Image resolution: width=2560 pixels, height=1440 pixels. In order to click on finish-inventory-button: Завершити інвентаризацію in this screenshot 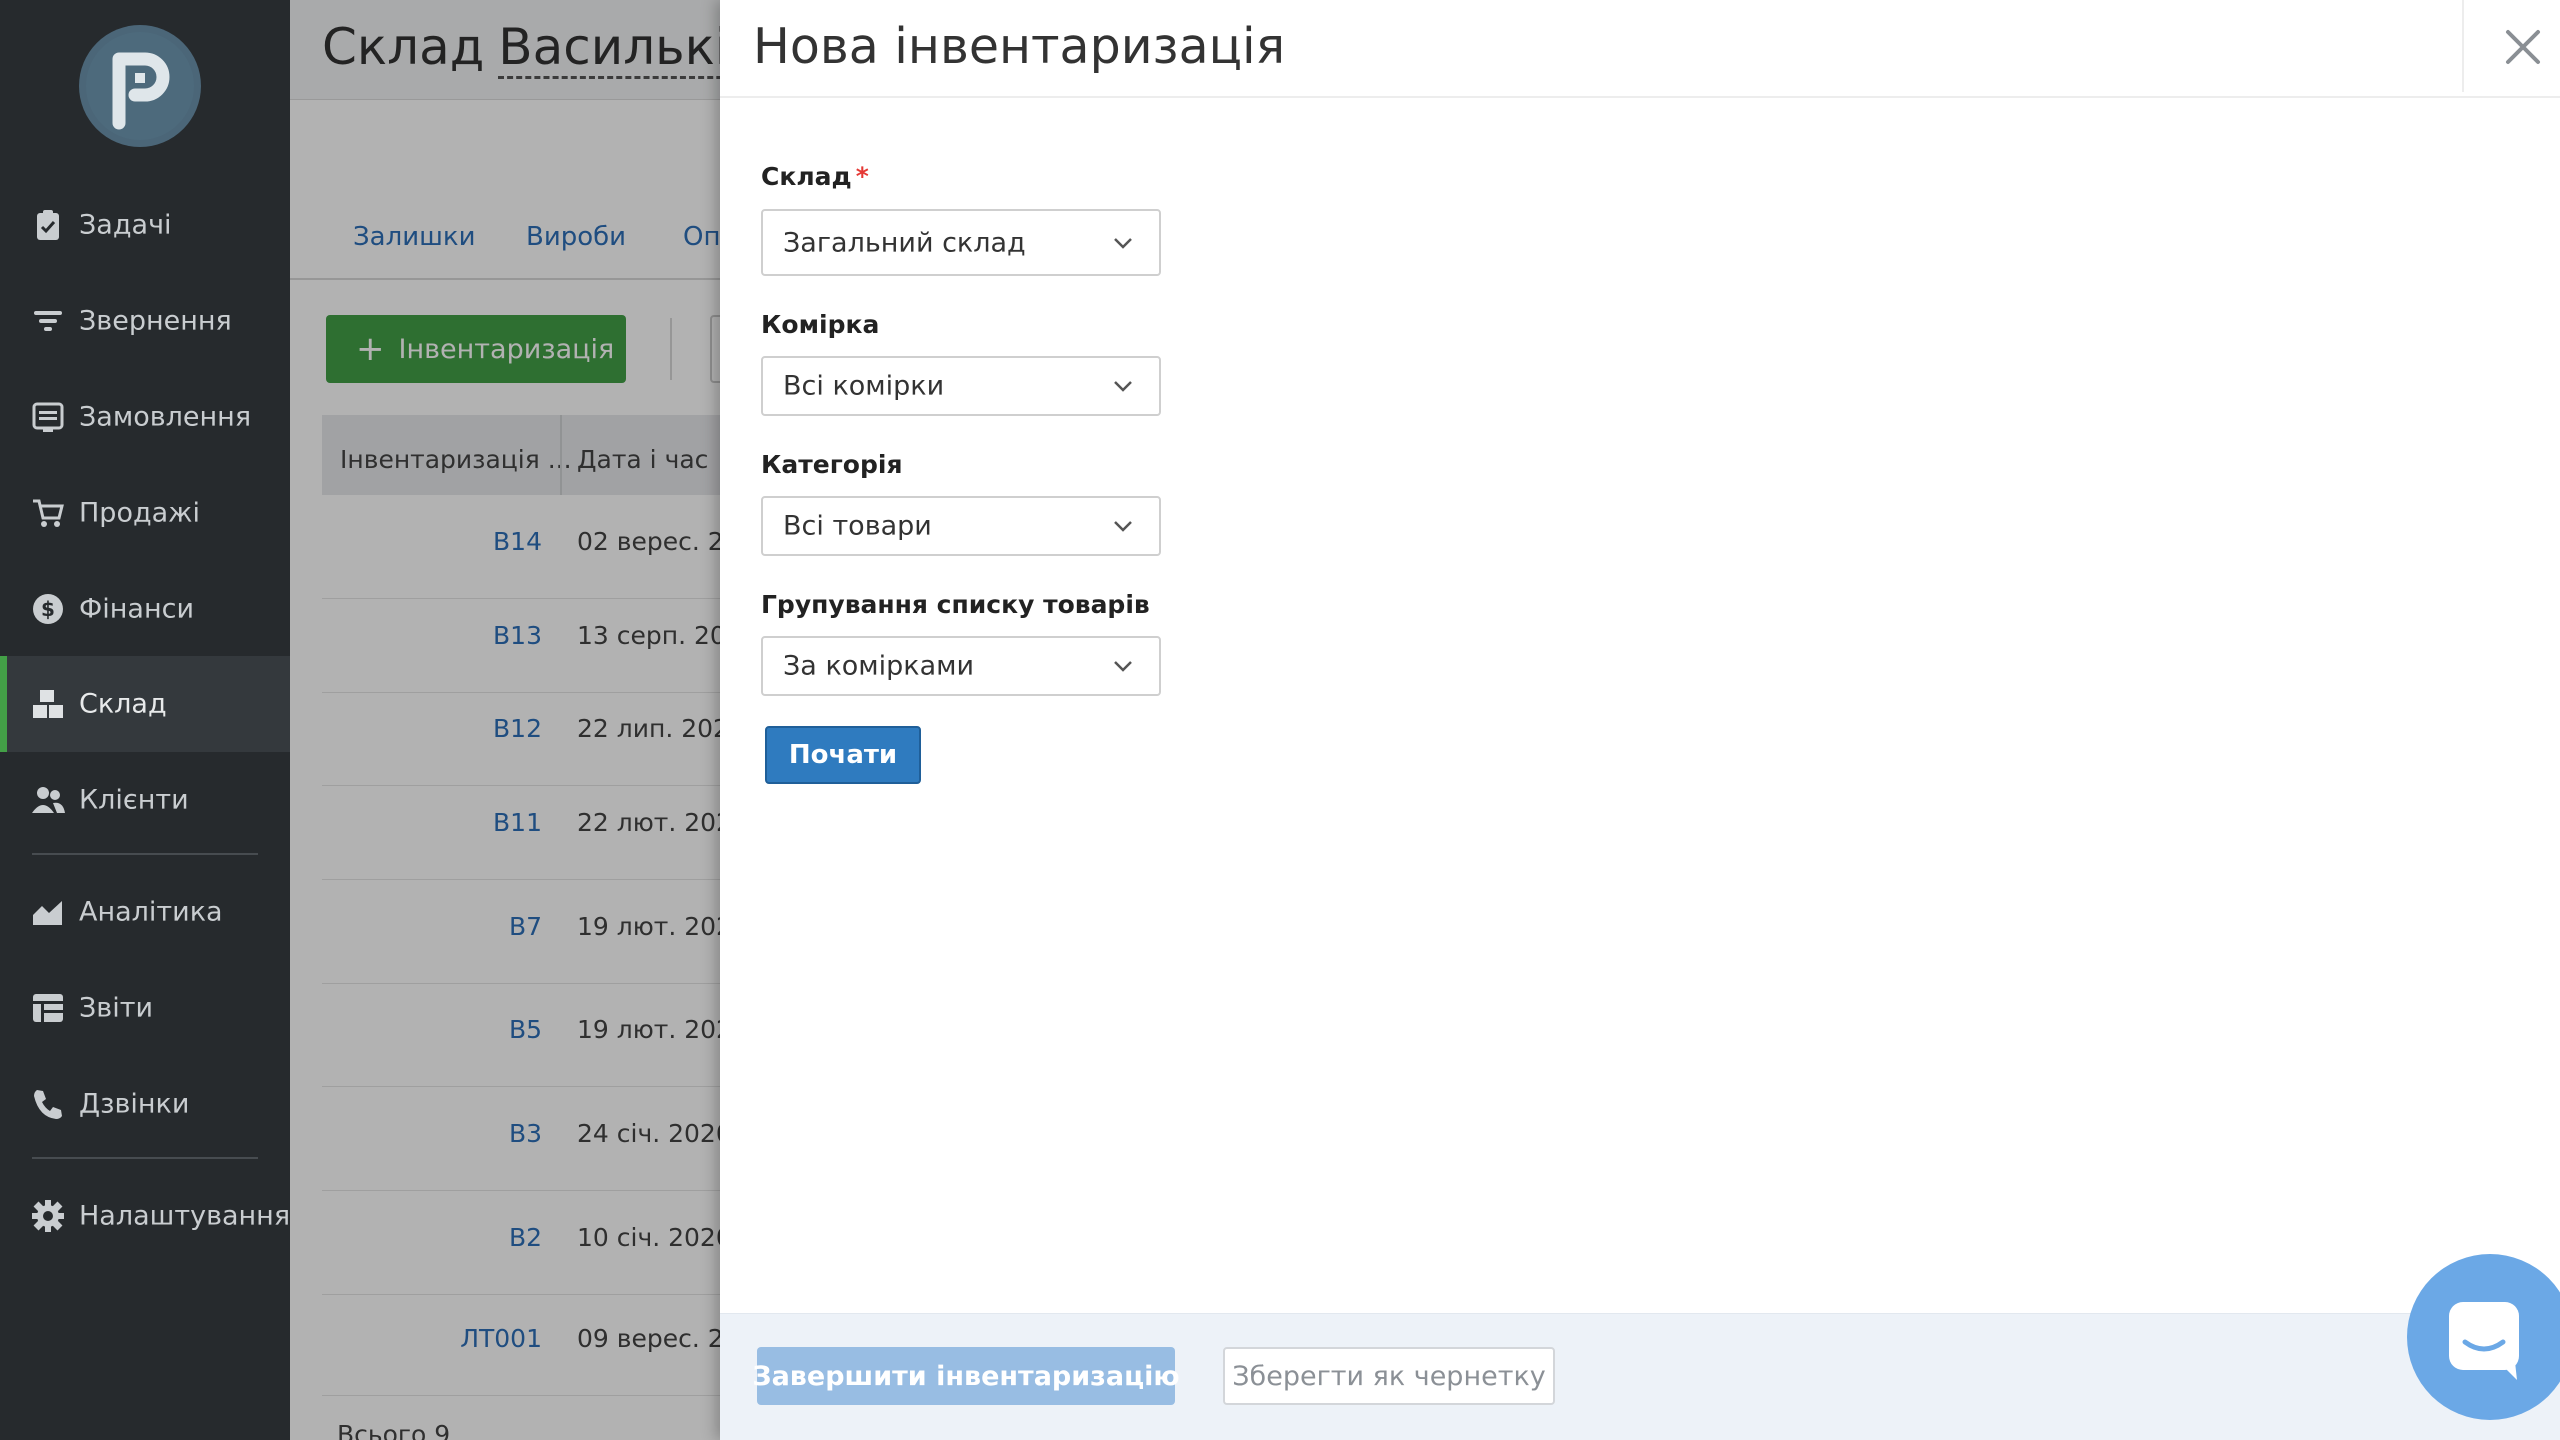, I will do `click(966, 1376)`.